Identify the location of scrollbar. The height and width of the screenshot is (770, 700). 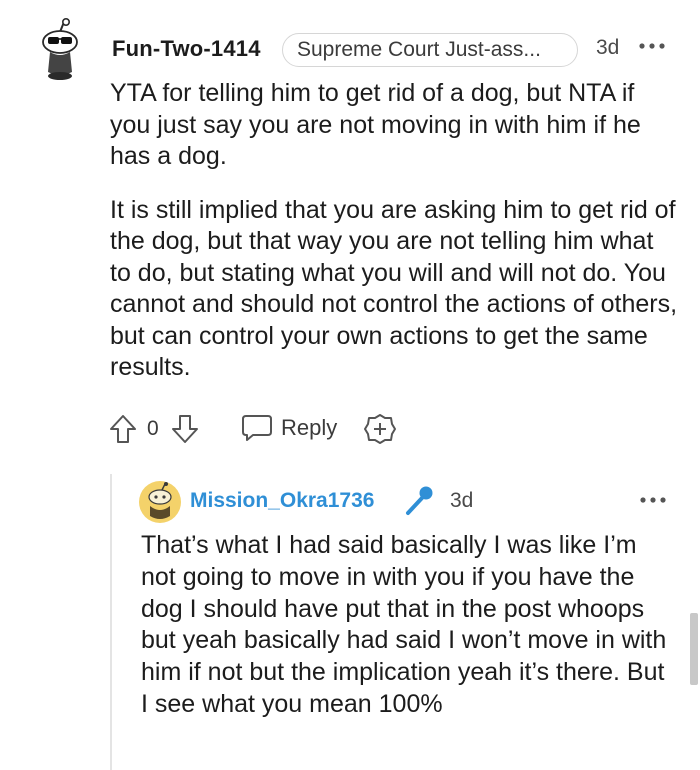
(694, 649).